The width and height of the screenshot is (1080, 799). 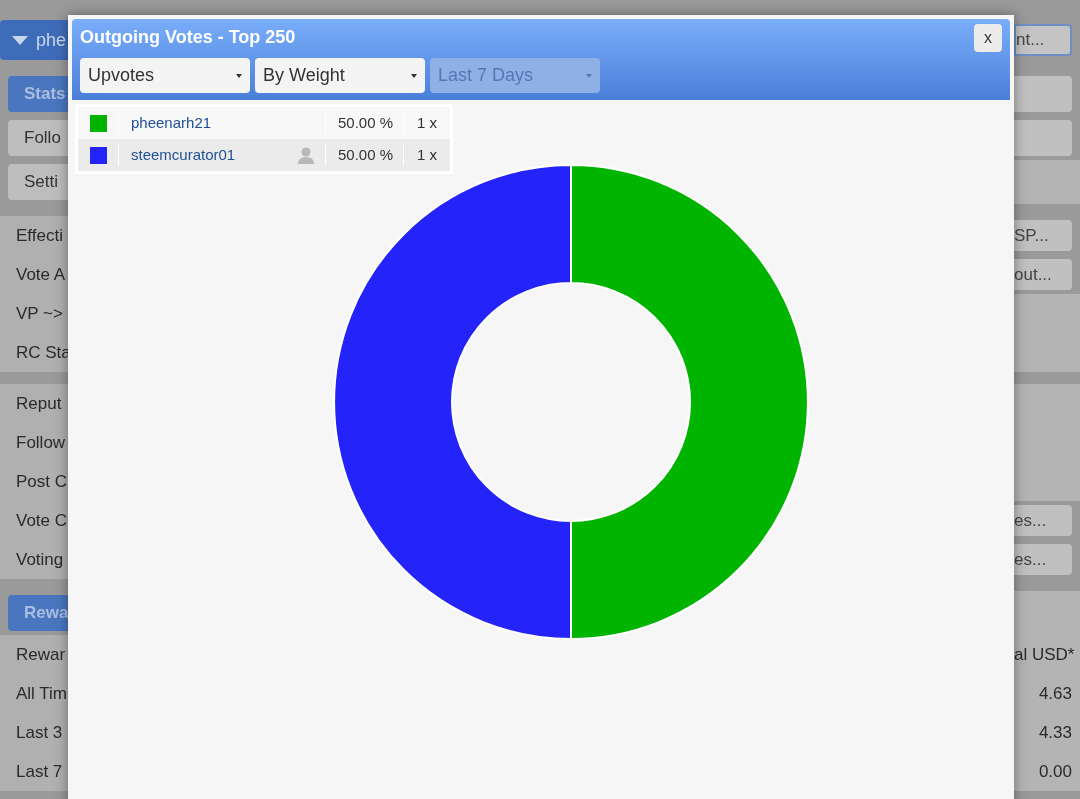 What do you see at coordinates (188, 37) in the screenshot?
I see `dialog-title: Outgoing Votes - Top 250` at bounding box center [188, 37].